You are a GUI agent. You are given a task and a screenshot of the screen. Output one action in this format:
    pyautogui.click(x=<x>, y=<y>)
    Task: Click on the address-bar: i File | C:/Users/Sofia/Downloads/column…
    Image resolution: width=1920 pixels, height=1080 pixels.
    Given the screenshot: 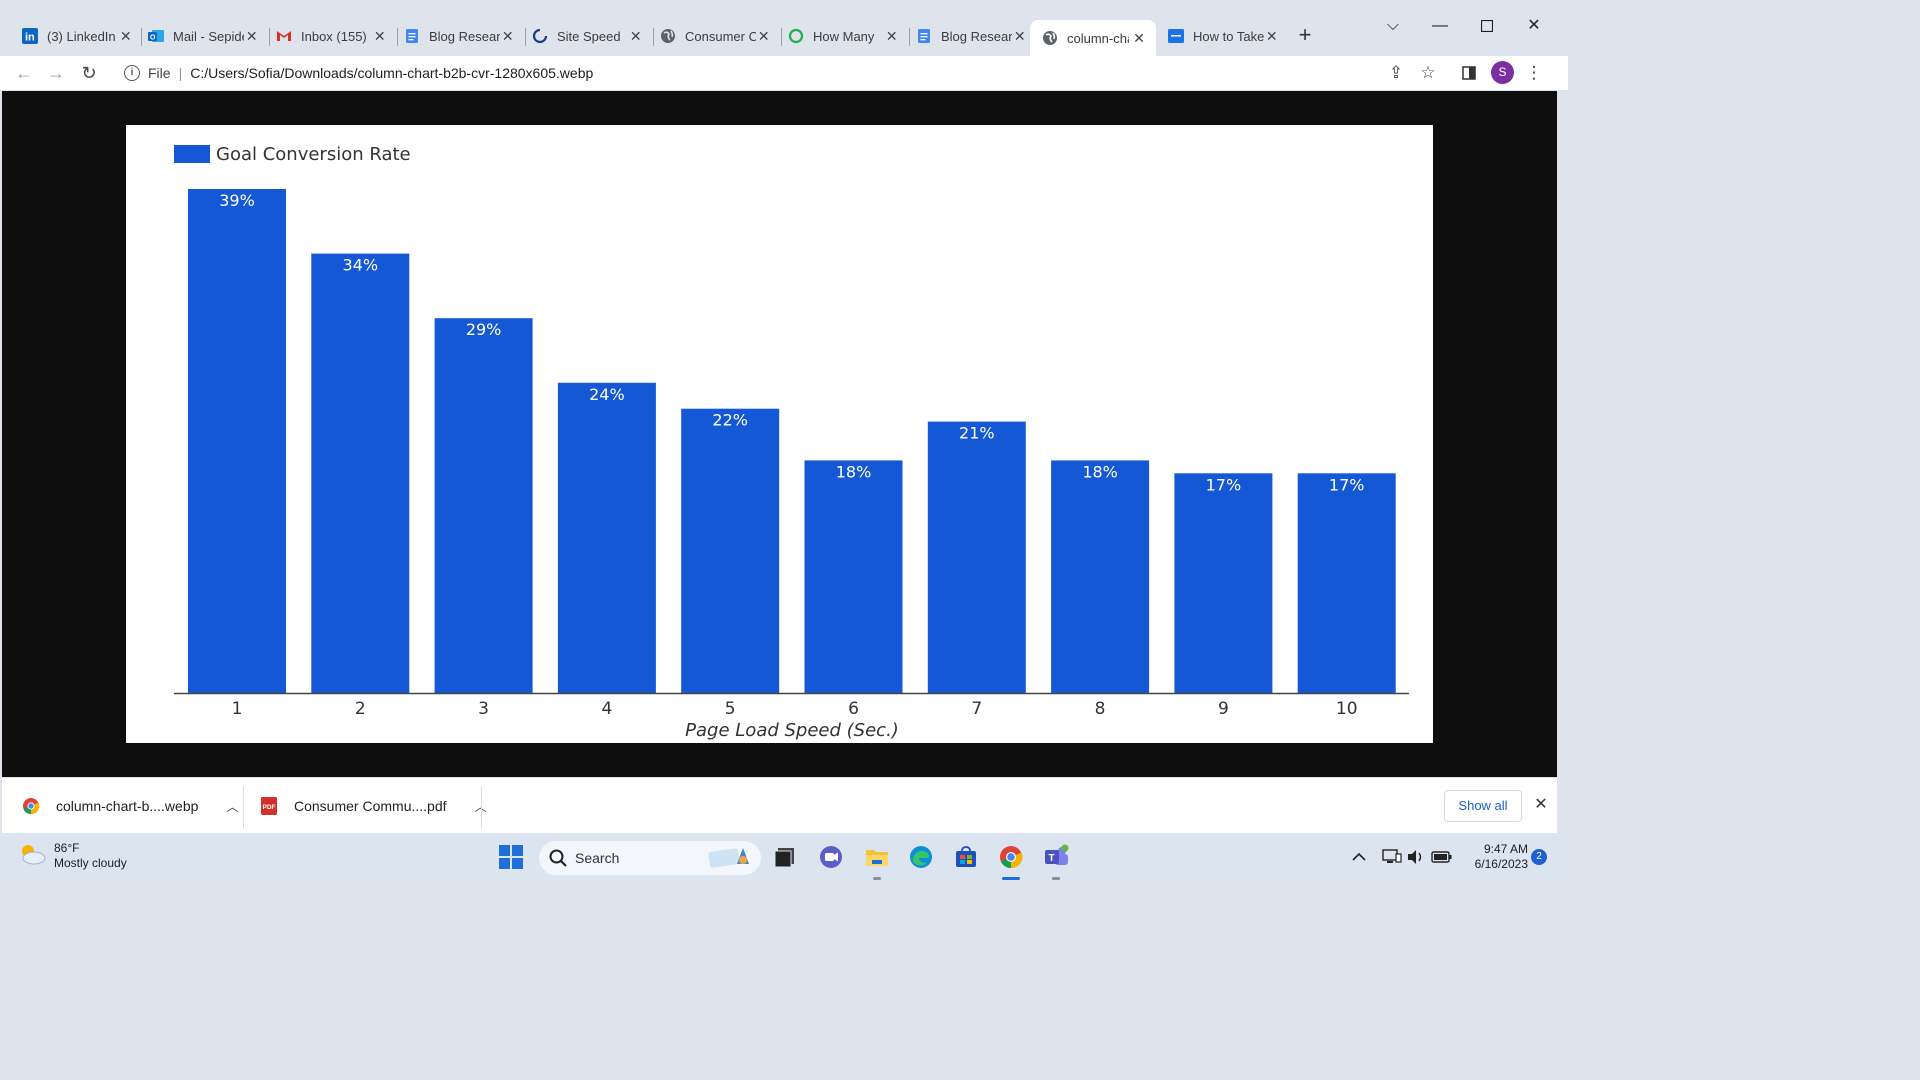 What is the action you would take?
    pyautogui.click(x=780, y=73)
    